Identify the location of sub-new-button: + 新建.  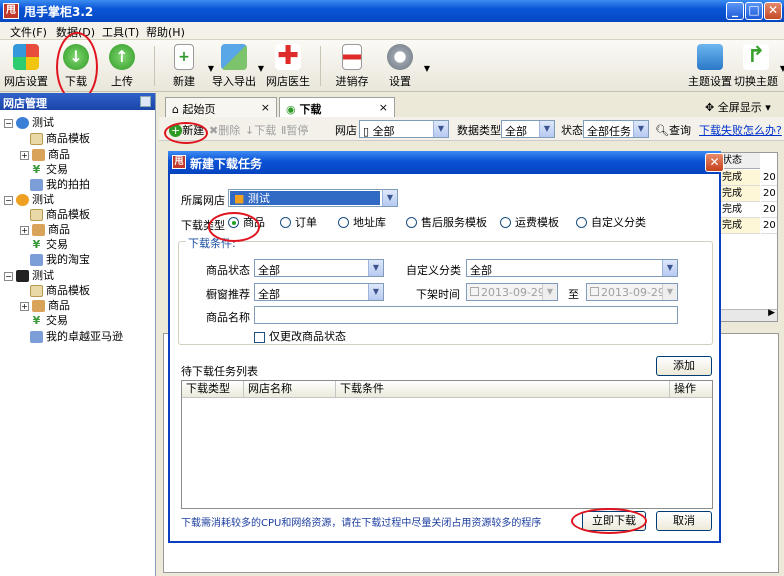
(186, 130).